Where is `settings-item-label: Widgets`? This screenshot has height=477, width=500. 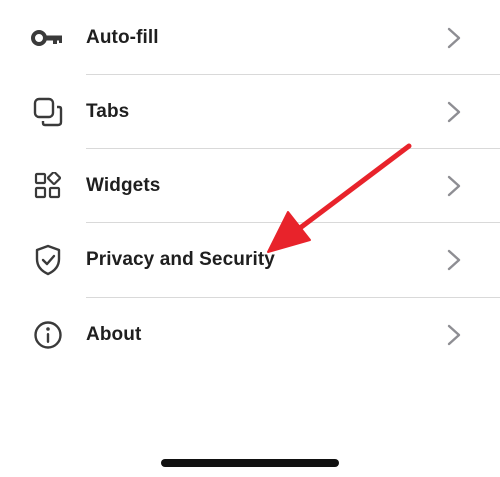
settings-item-label: Widgets is located at coordinates (123, 185).